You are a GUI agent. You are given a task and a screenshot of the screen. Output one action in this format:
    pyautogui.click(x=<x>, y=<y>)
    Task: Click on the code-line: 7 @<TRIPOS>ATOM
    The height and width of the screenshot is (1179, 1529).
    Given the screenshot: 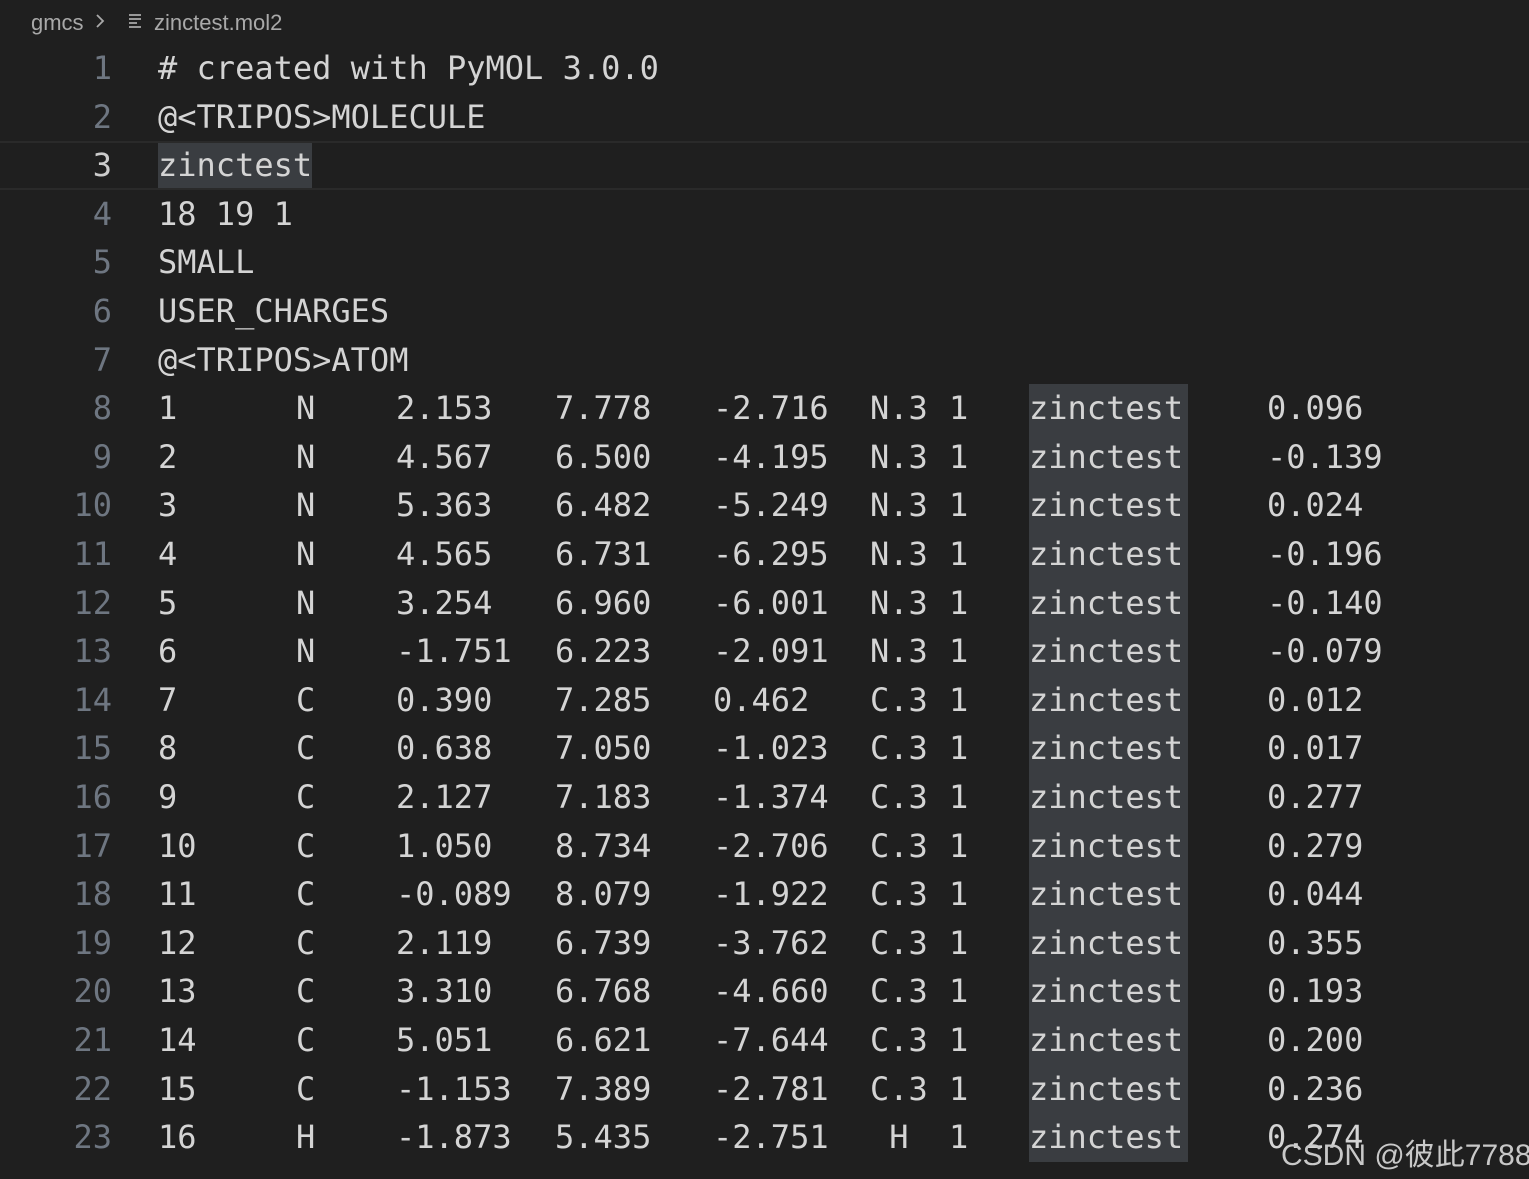 What is the action you would take?
    pyautogui.click(x=764, y=360)
    